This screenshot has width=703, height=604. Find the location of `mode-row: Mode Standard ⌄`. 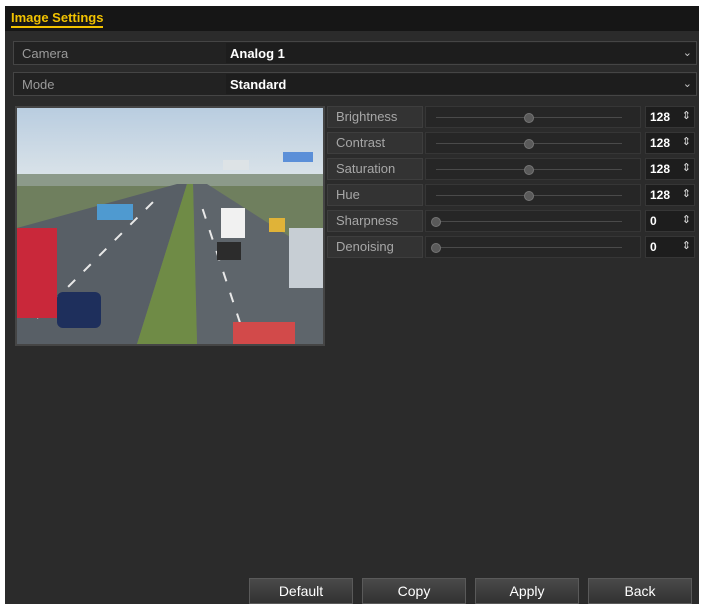

mode-row: Mode Standard ⌄ is located at coordinates (355, 84).